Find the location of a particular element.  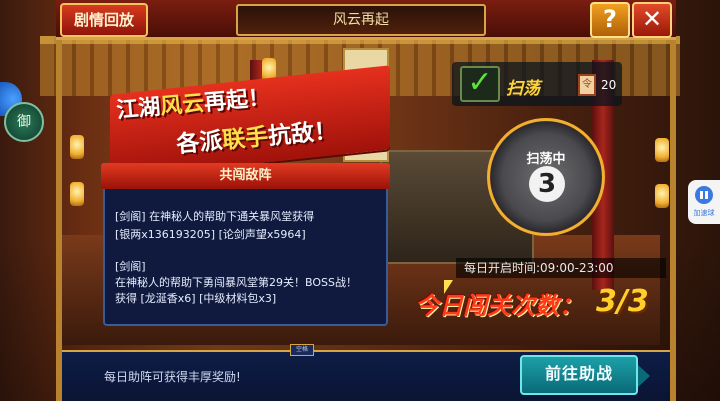

log-line: [剑阁] is located at coordinates (130, 266).